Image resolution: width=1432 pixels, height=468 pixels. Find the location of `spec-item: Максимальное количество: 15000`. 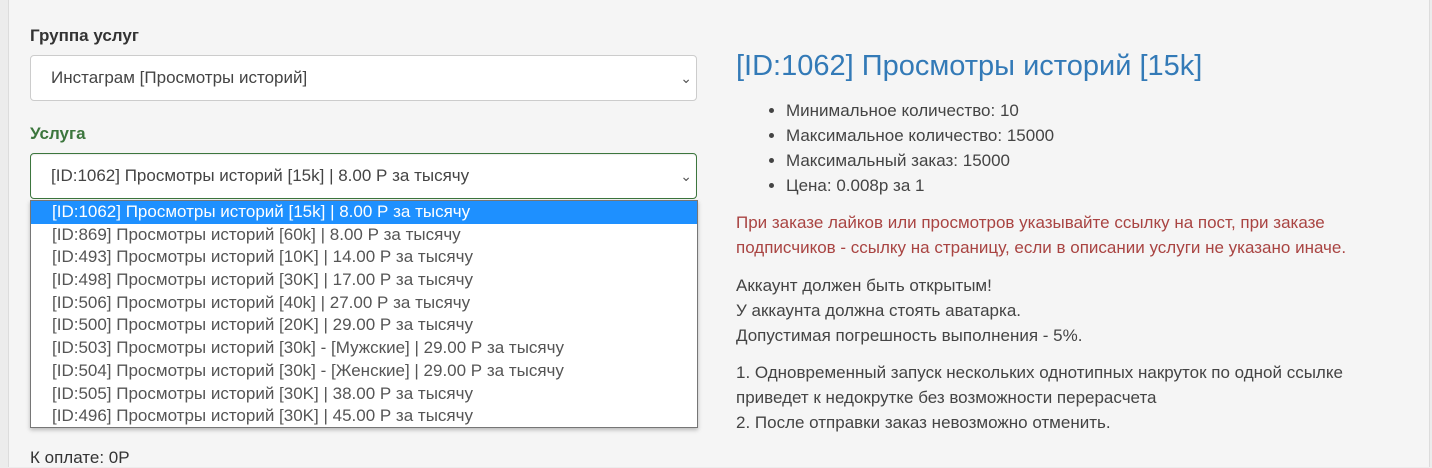

spec-item: Максимальное количество: 15000 is located at coordinates (920, 135).